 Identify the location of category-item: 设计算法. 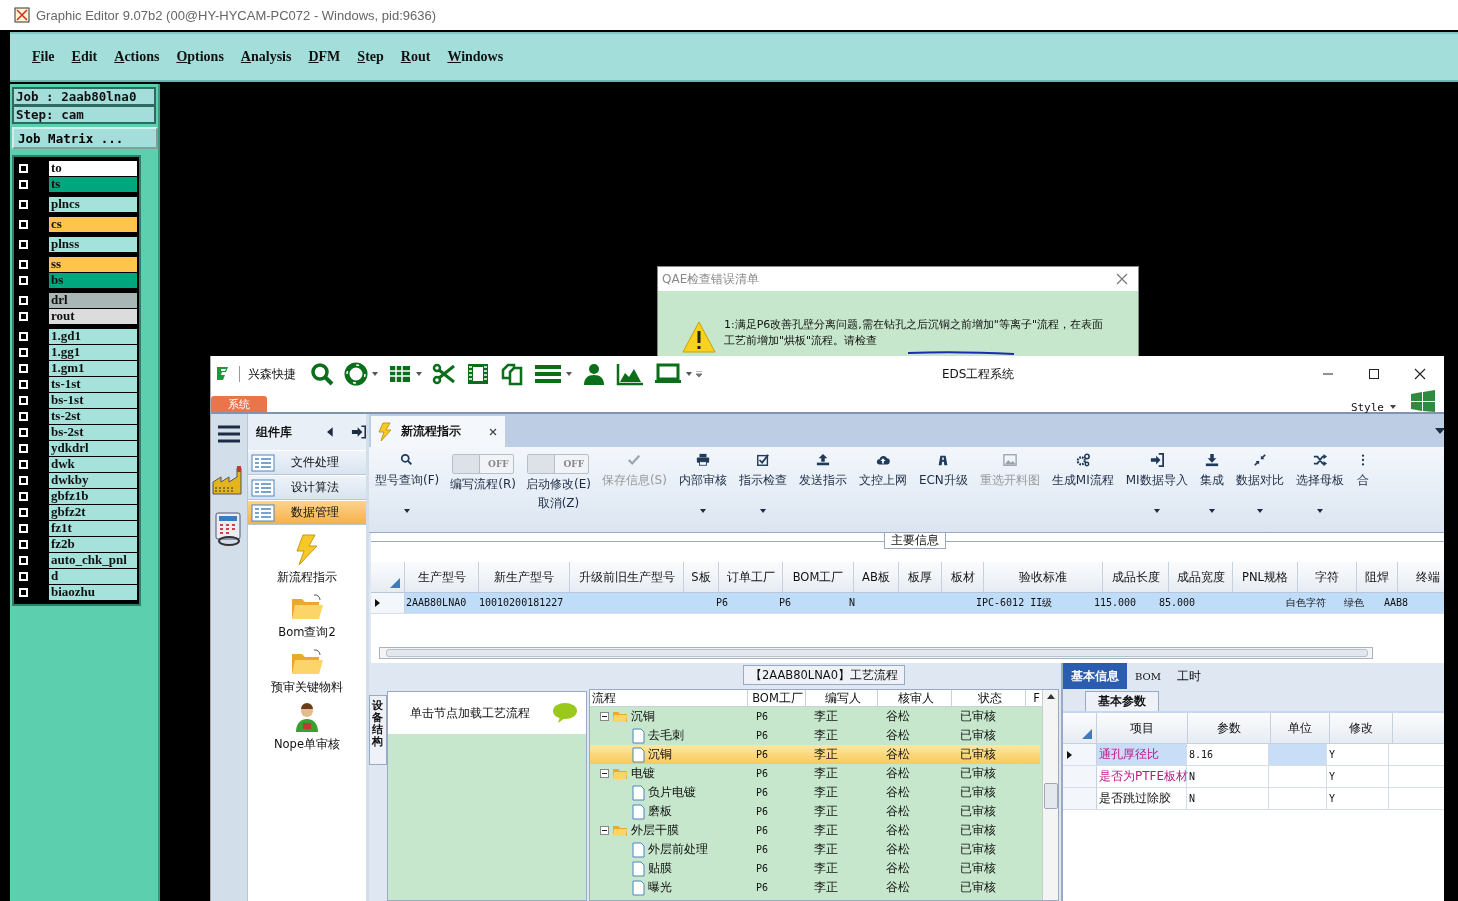
(307, 488).